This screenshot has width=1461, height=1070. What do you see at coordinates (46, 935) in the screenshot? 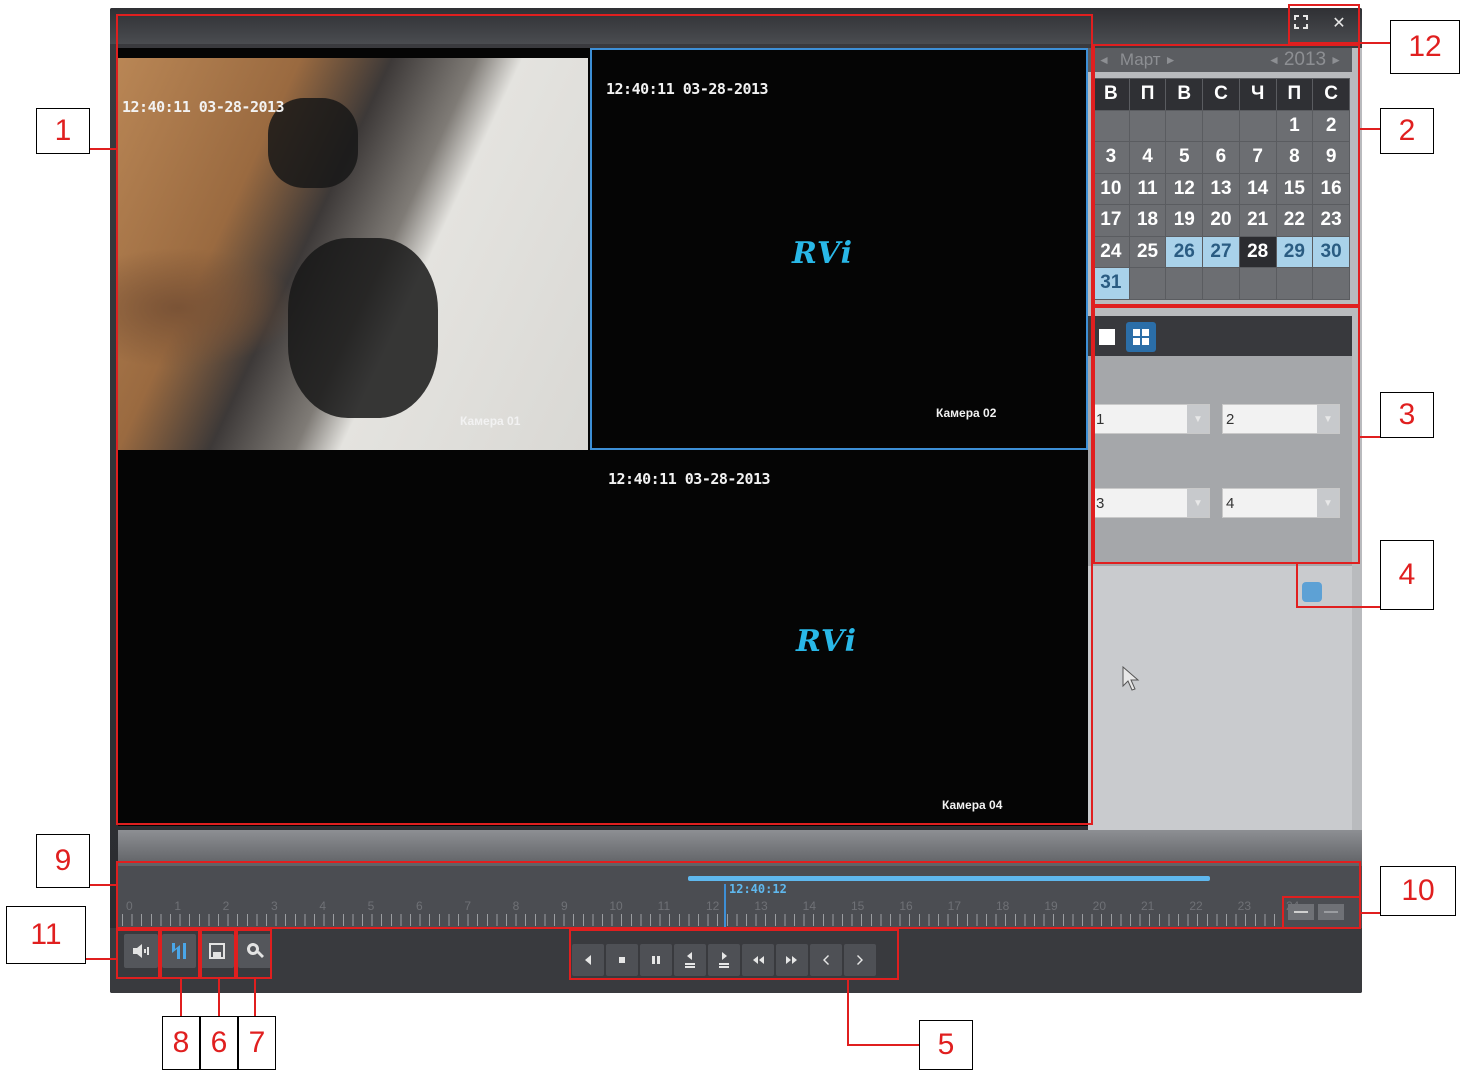
I see `callout-label: 11` at bounding box center [46, 935].